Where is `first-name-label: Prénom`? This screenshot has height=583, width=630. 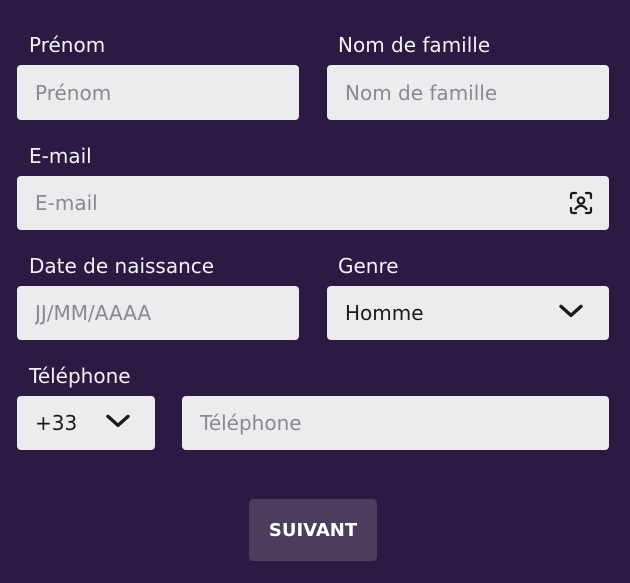
first-name-label: Prénom is located at coordinates (67, 45).